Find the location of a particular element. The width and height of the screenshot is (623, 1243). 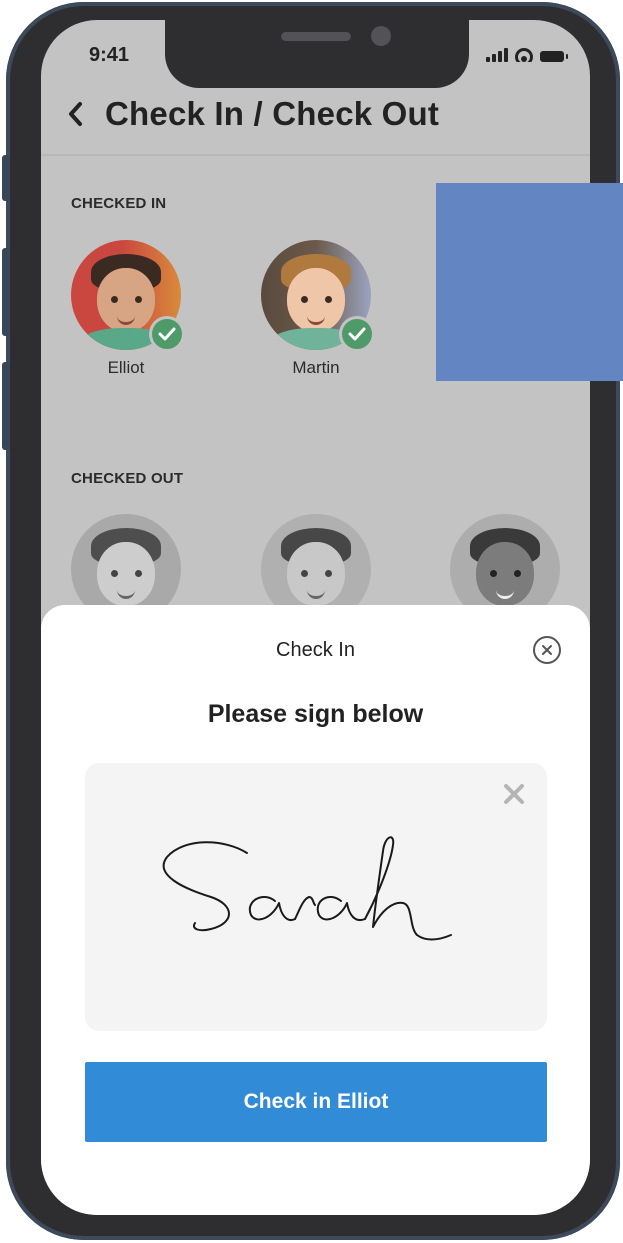

child-elliot: Elliot is located at coordinates (127, 309).